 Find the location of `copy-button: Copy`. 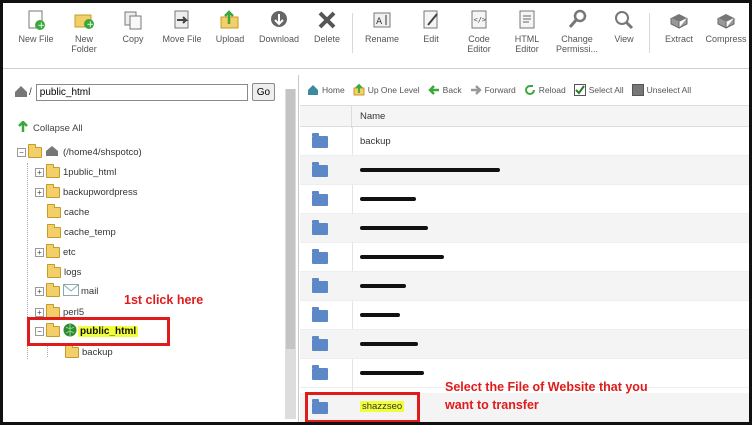

copy-button: Copy is located at coordinates (133, 37).